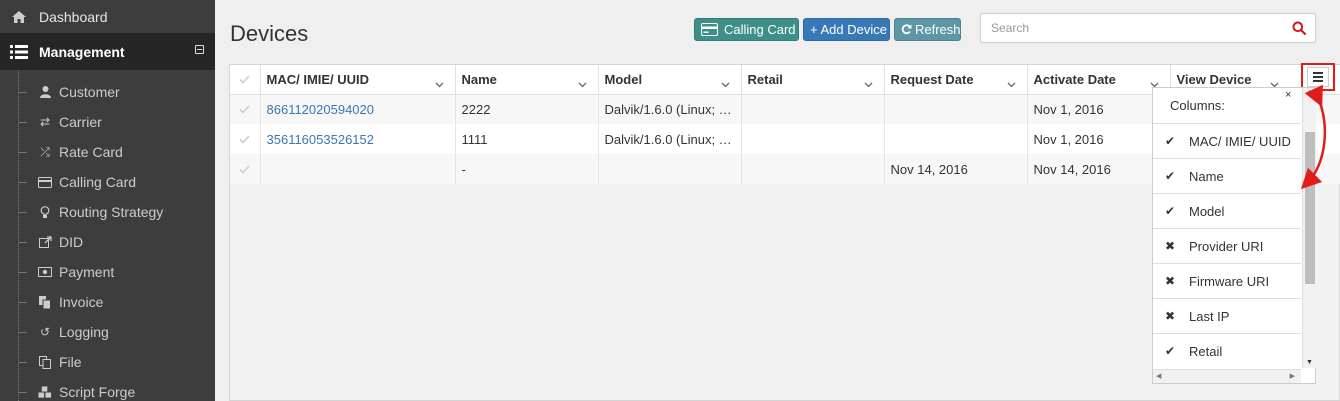 This screenshot has height=401, width=1340. What do you see at coordinates (107, 122) in the screenshot?
I see `sidebar-item-carrier: ⇄ Carrier` at bounding box center [107, 122].